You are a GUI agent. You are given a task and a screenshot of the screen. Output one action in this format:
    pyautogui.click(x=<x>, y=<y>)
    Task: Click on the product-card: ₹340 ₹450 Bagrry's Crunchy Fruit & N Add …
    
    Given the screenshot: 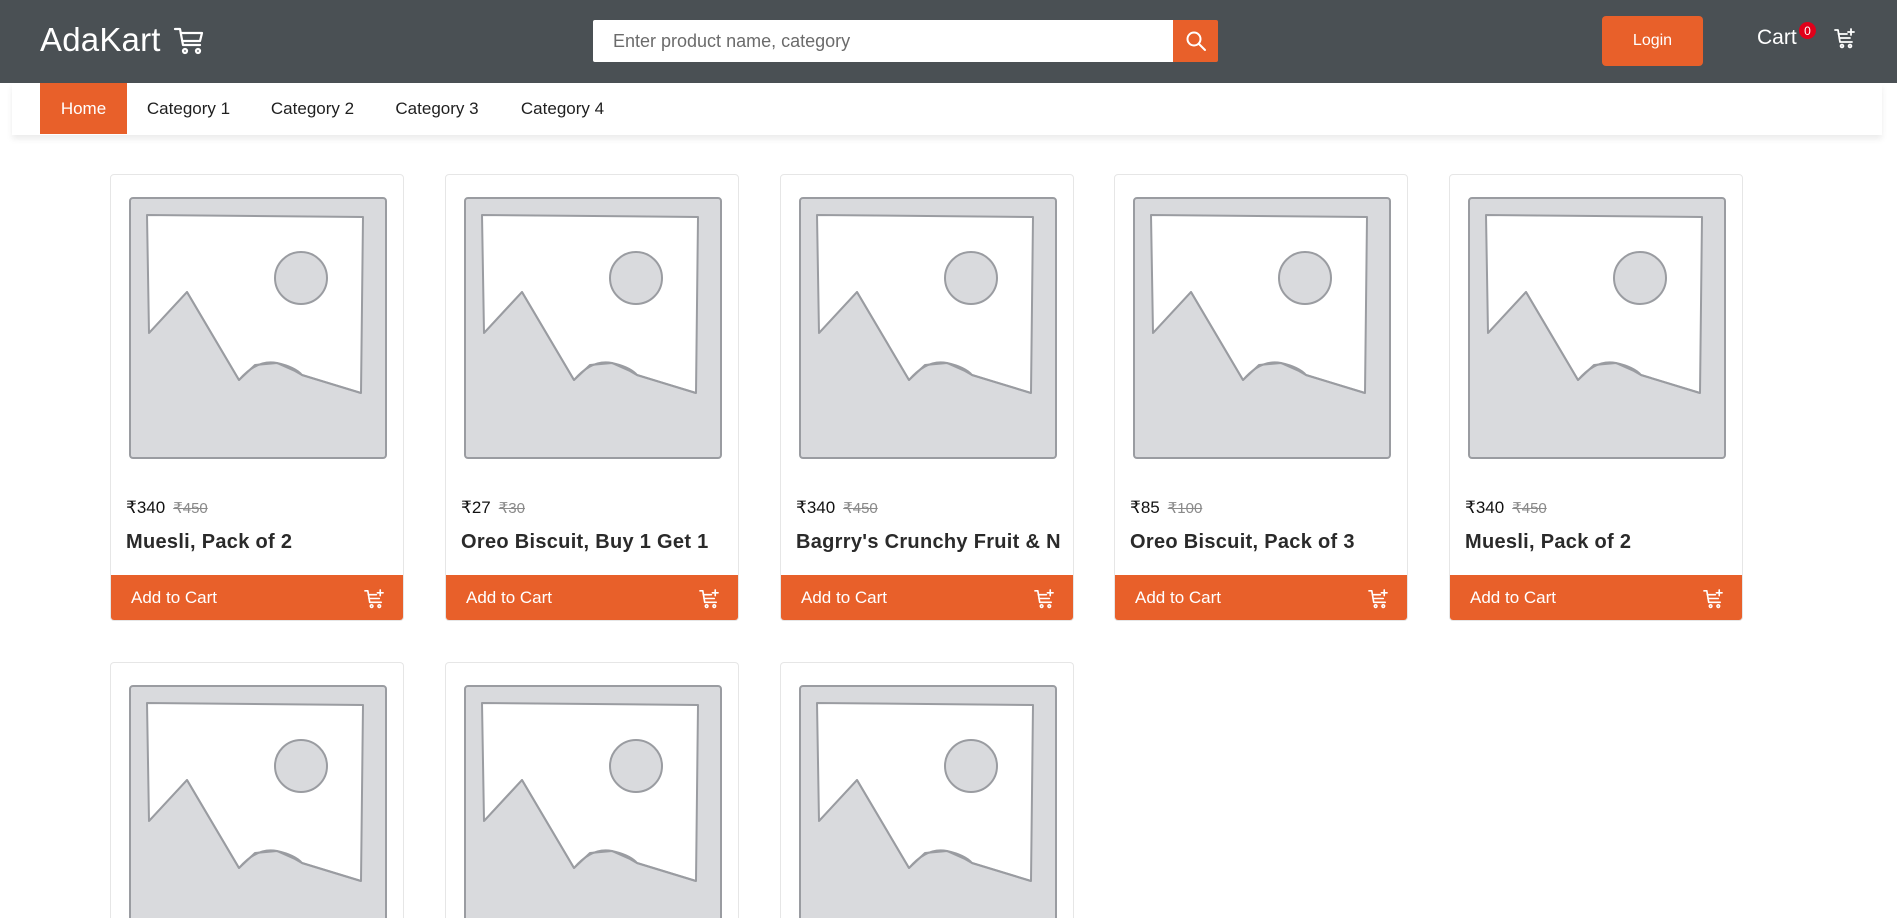 What is the action you would take?
    pyautogui.click(x=927, y=397)
    